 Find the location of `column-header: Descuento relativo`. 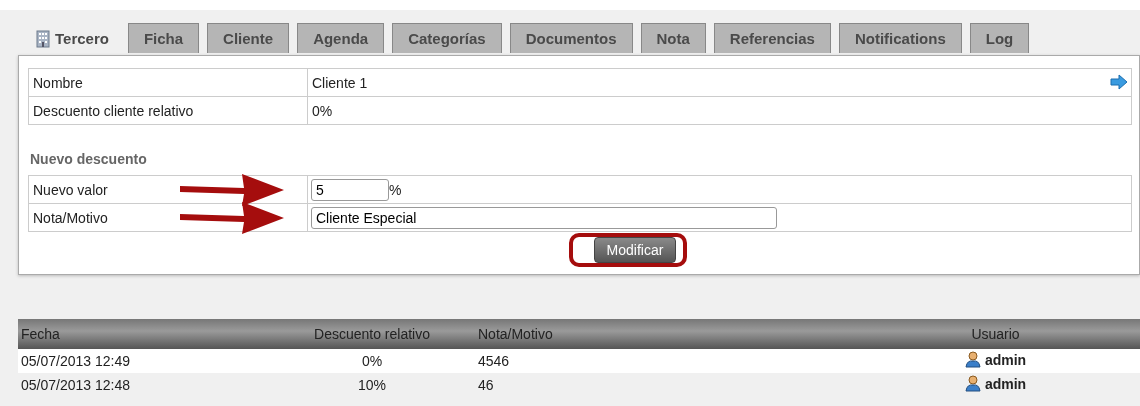

column-header: Descuento relativo is located at coordinates (372, 334).